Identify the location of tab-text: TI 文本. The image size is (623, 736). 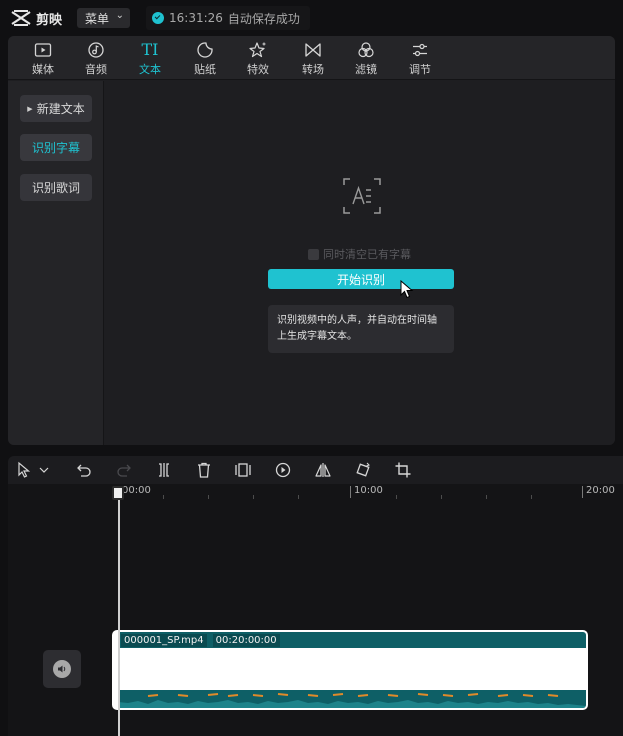
(150, 59).